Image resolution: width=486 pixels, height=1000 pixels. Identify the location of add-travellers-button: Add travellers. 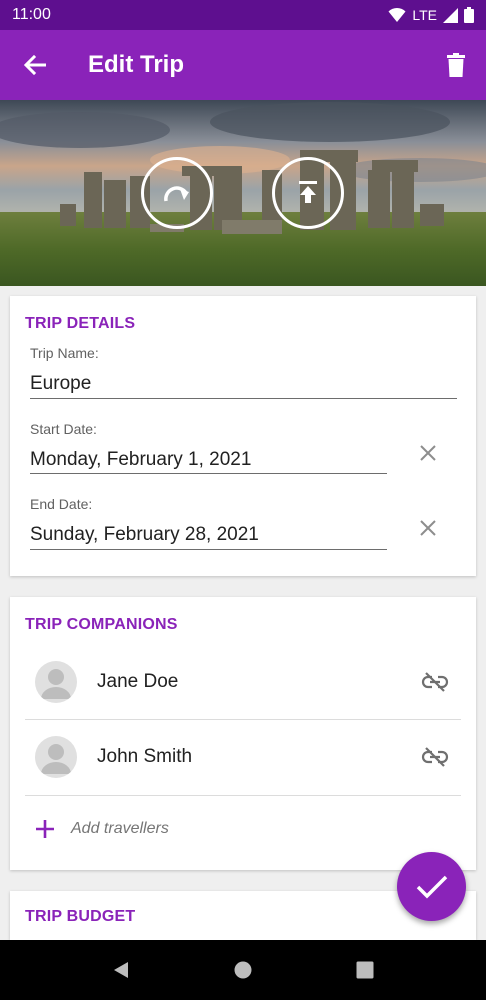
(97, 829).